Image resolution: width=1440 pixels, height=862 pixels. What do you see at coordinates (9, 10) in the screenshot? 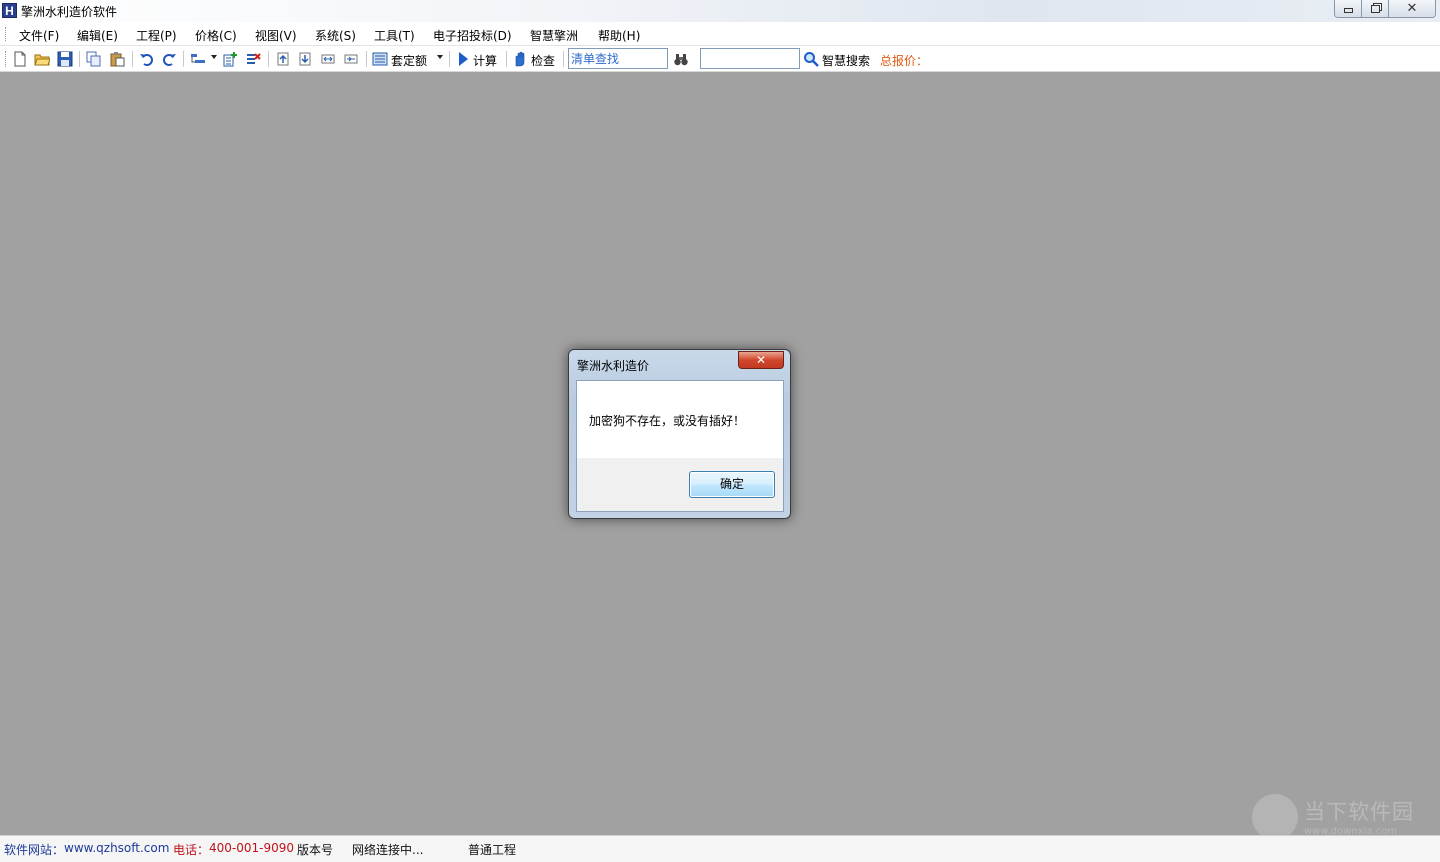
I see `app-icon: H` at bounding box center [9, 10].